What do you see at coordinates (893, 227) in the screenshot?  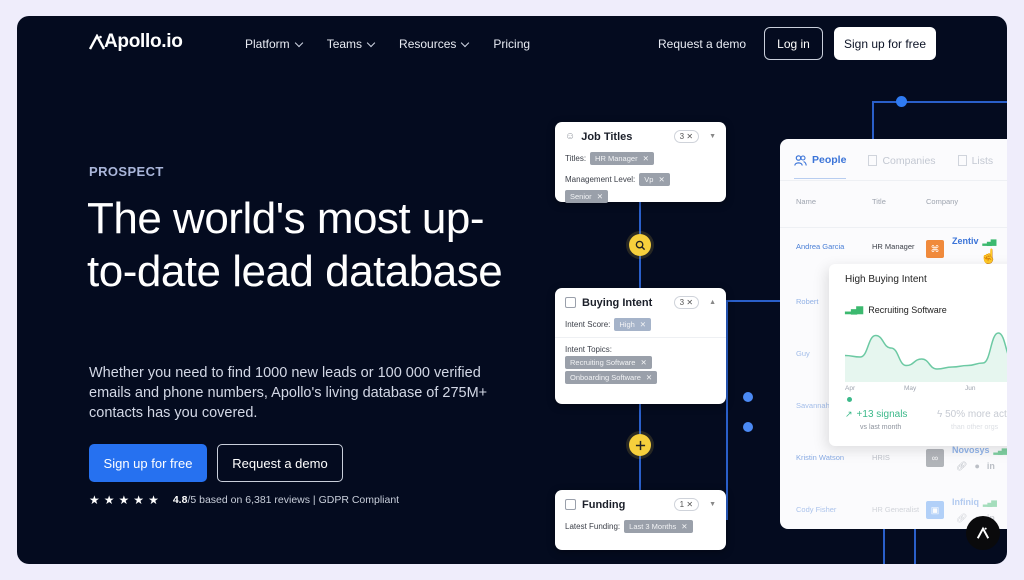 I see `divider` at bounding box center [893, 227].